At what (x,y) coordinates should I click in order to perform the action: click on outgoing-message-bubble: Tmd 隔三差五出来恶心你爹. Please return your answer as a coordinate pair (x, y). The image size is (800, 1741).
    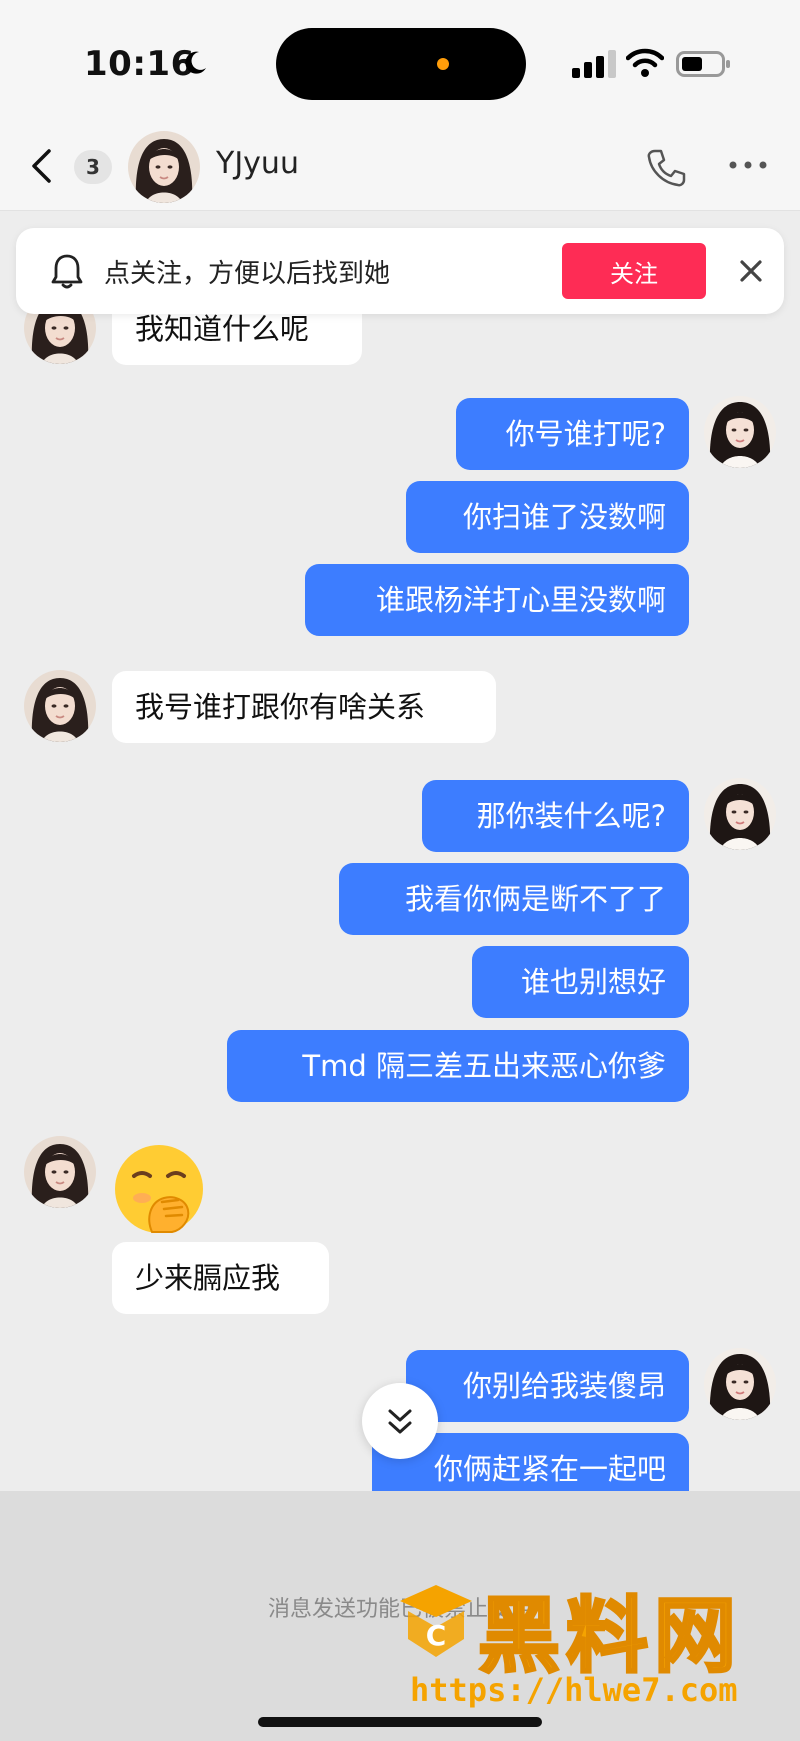
    Looking at the image, I should click on (458, 1066).